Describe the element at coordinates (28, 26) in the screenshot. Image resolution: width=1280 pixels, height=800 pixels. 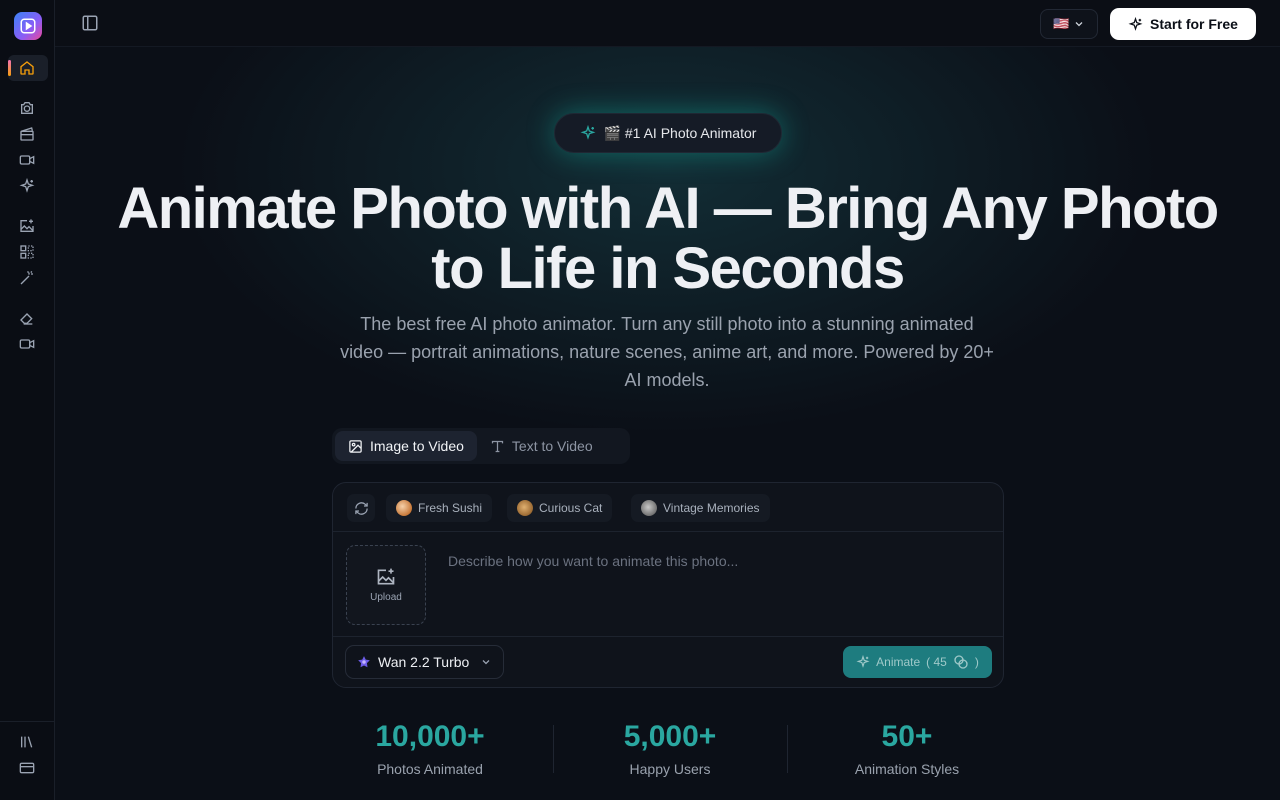
I see `app-logo-icon` at that location.